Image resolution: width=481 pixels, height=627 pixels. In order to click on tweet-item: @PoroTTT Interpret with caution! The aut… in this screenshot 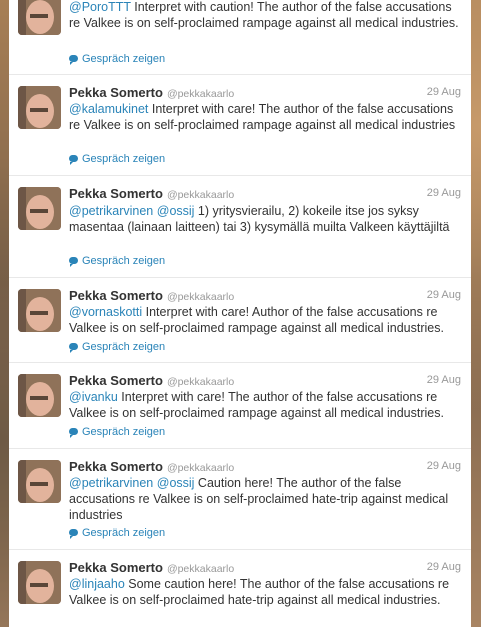, I will do `click(240, 37)`.